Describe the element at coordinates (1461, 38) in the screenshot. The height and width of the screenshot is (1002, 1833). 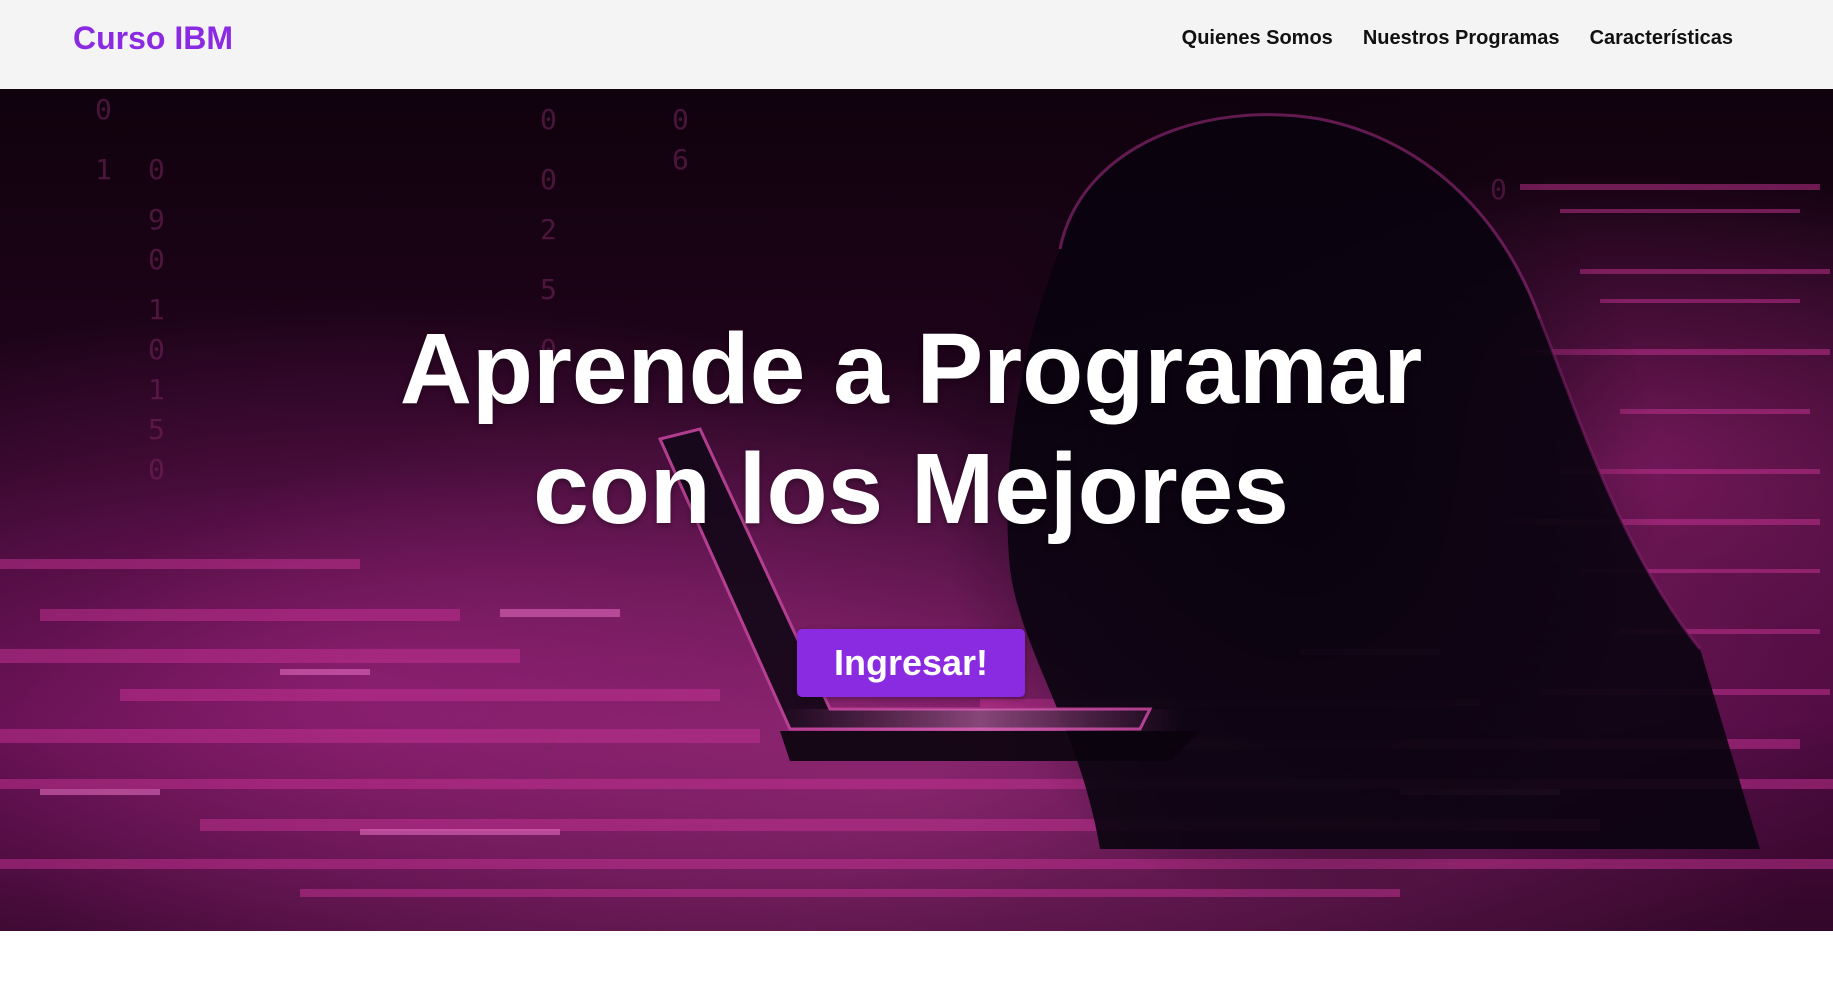
I see `nav-link-nuestros-programas: Nuestros Programas` at that location.